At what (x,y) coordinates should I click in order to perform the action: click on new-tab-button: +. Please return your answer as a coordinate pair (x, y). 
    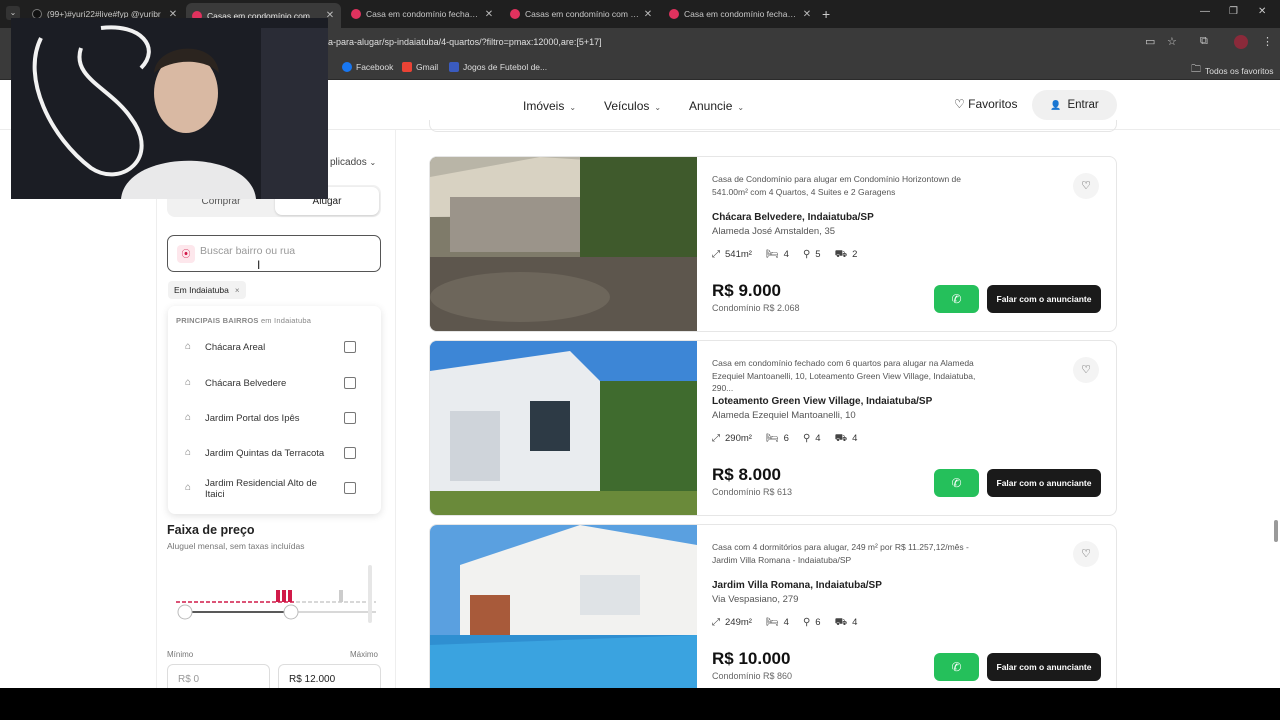
    Looking at the image, I should click on (826, 14).